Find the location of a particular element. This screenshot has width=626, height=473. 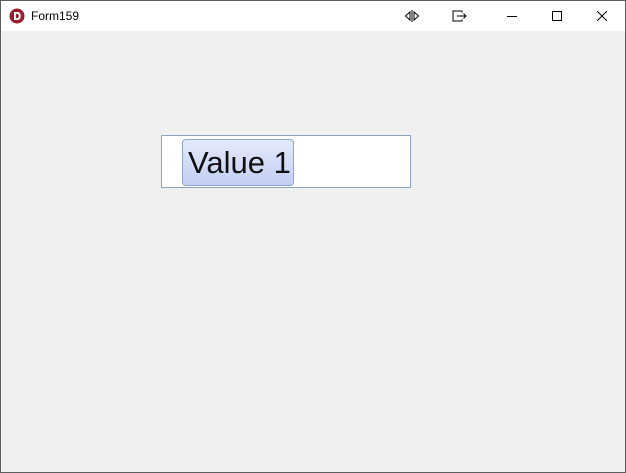

tag-editor-input: Value 1 is located at coordinates (286, 161).